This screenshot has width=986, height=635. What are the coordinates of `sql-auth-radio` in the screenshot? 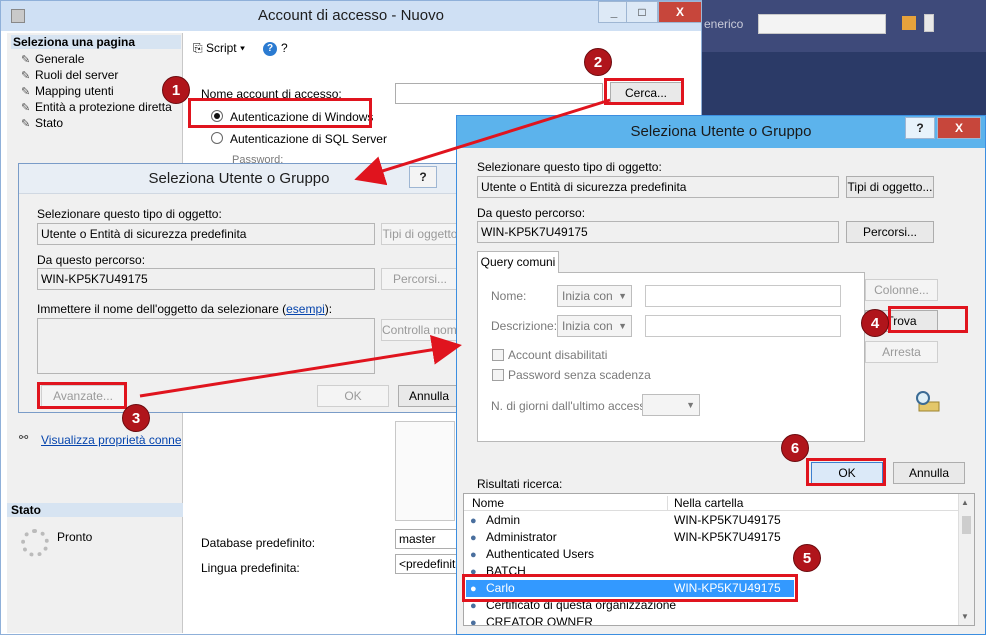 It's located at (217, 138).